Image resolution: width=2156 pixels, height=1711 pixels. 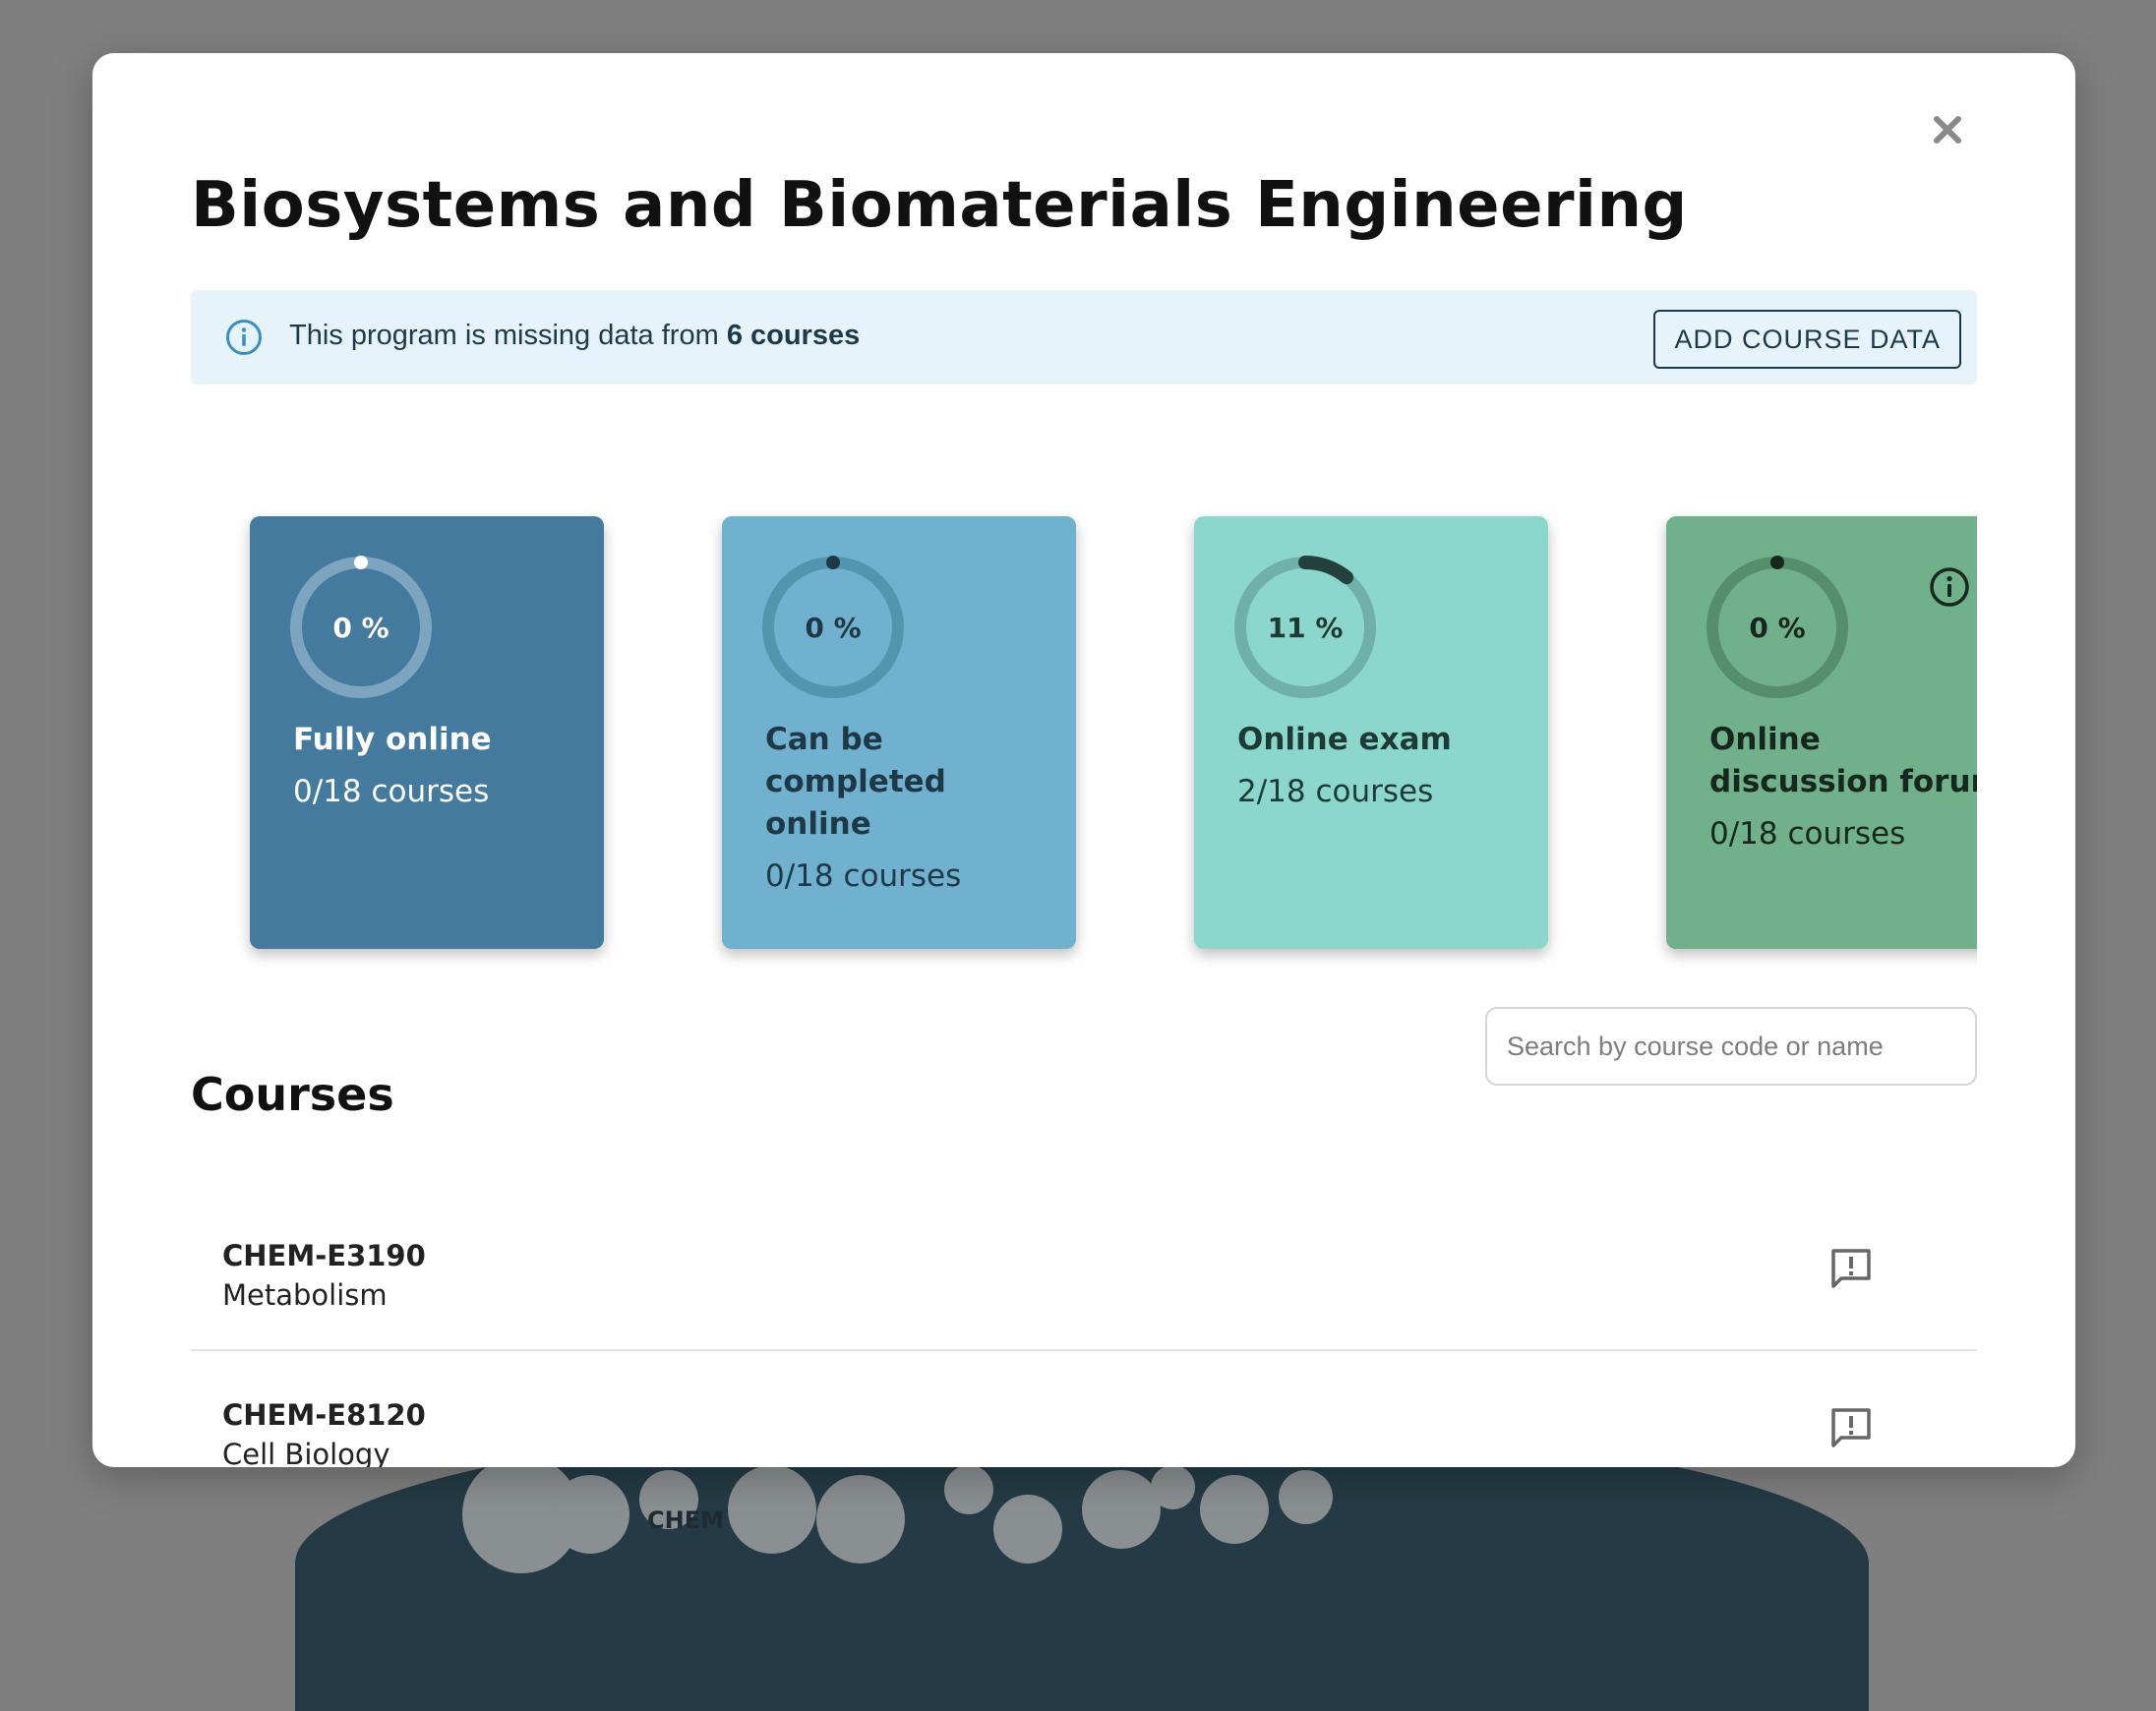 I want to click on close-icon, so click(x=1947, y=130).